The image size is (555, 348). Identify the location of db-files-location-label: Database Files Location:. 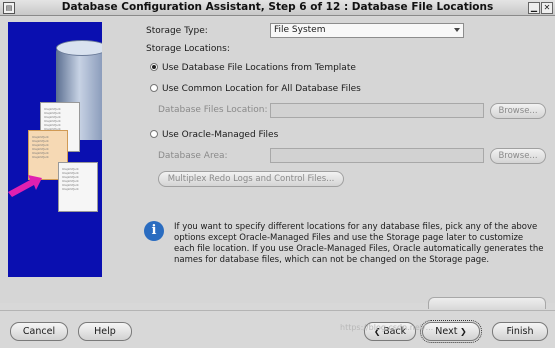
(213, 110).